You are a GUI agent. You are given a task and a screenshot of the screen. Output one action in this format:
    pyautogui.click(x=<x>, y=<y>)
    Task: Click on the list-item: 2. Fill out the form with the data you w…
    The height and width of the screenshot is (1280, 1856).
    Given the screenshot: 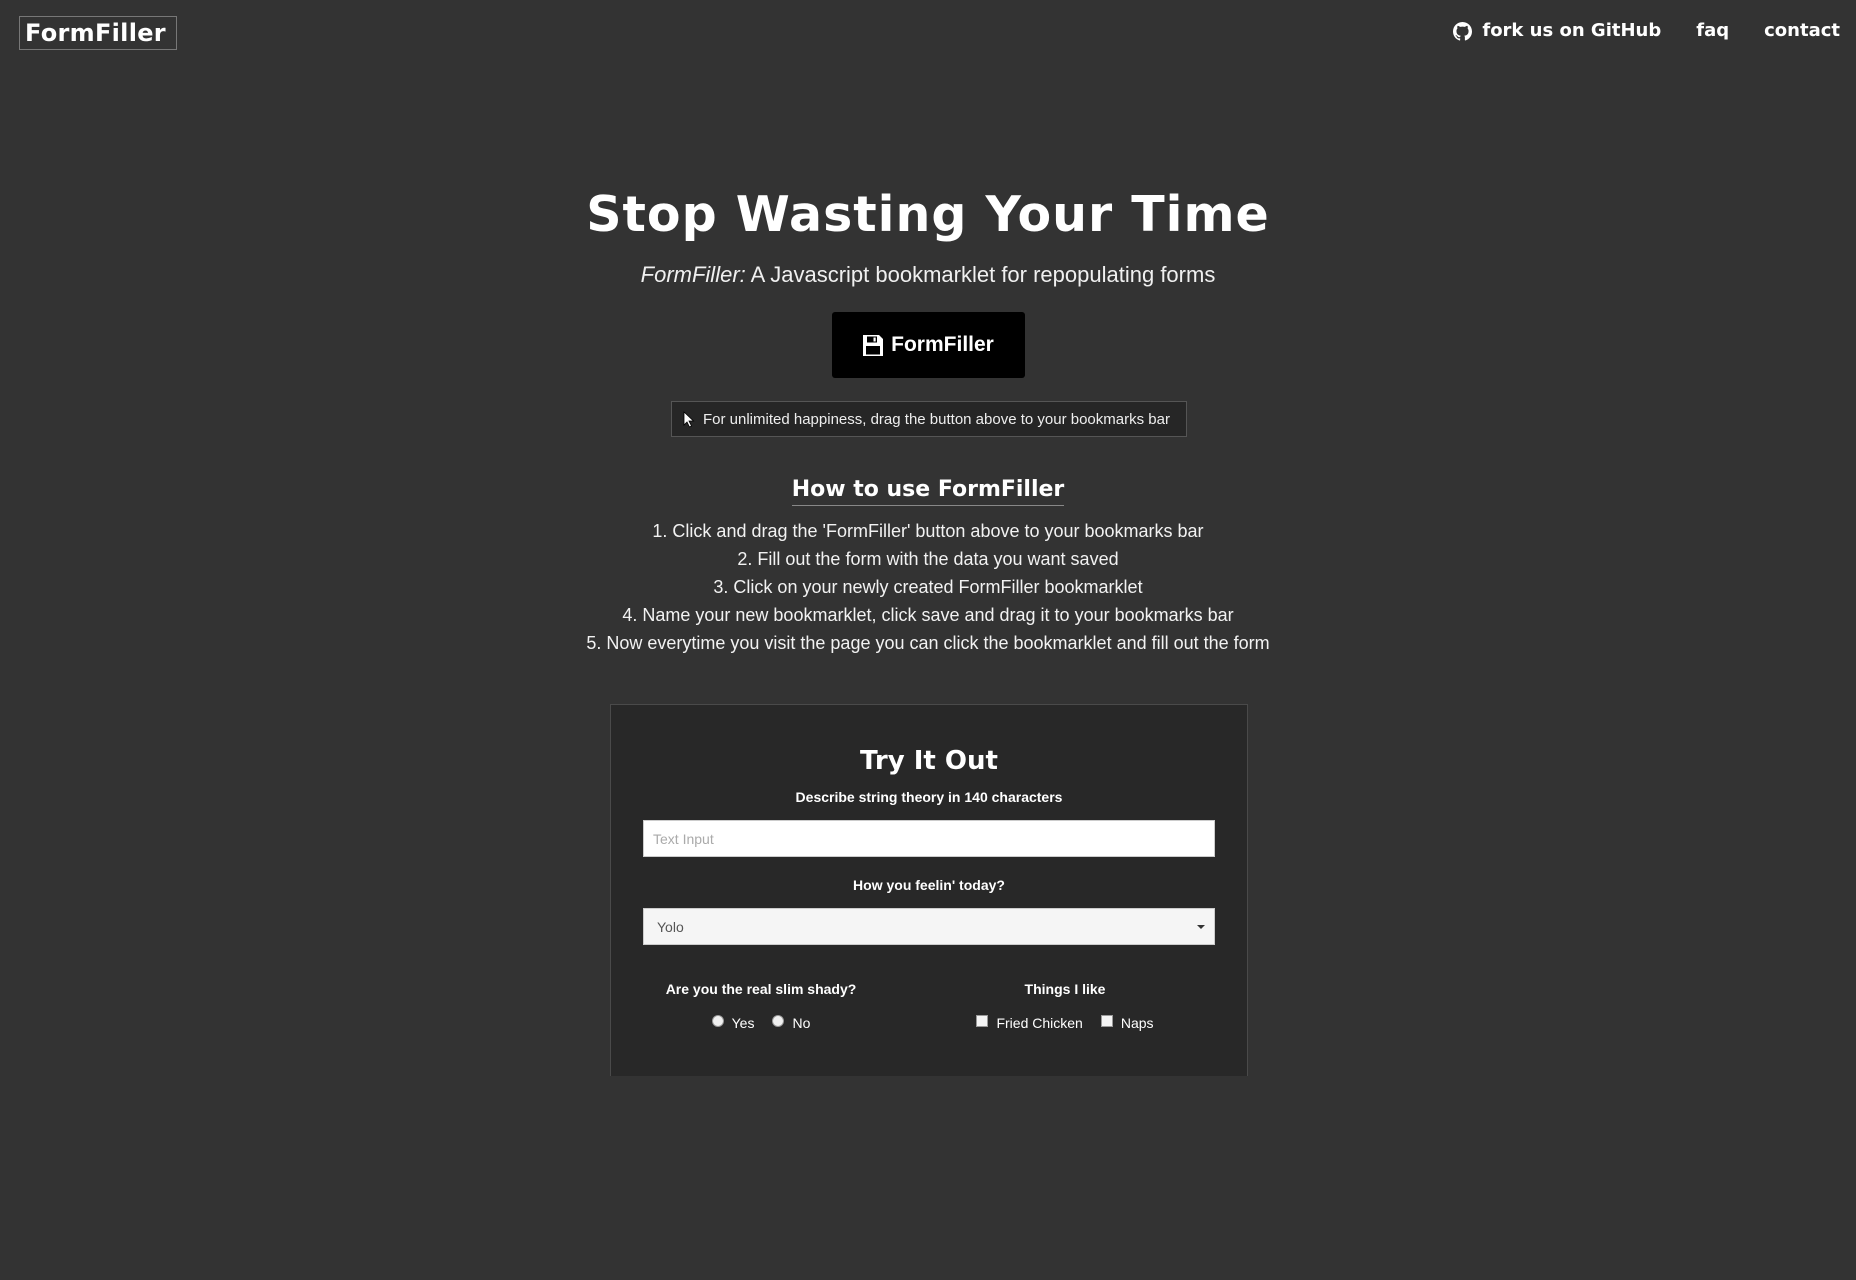 What is the action you would take?
    pyautogui.click(x=928, y=559)
    